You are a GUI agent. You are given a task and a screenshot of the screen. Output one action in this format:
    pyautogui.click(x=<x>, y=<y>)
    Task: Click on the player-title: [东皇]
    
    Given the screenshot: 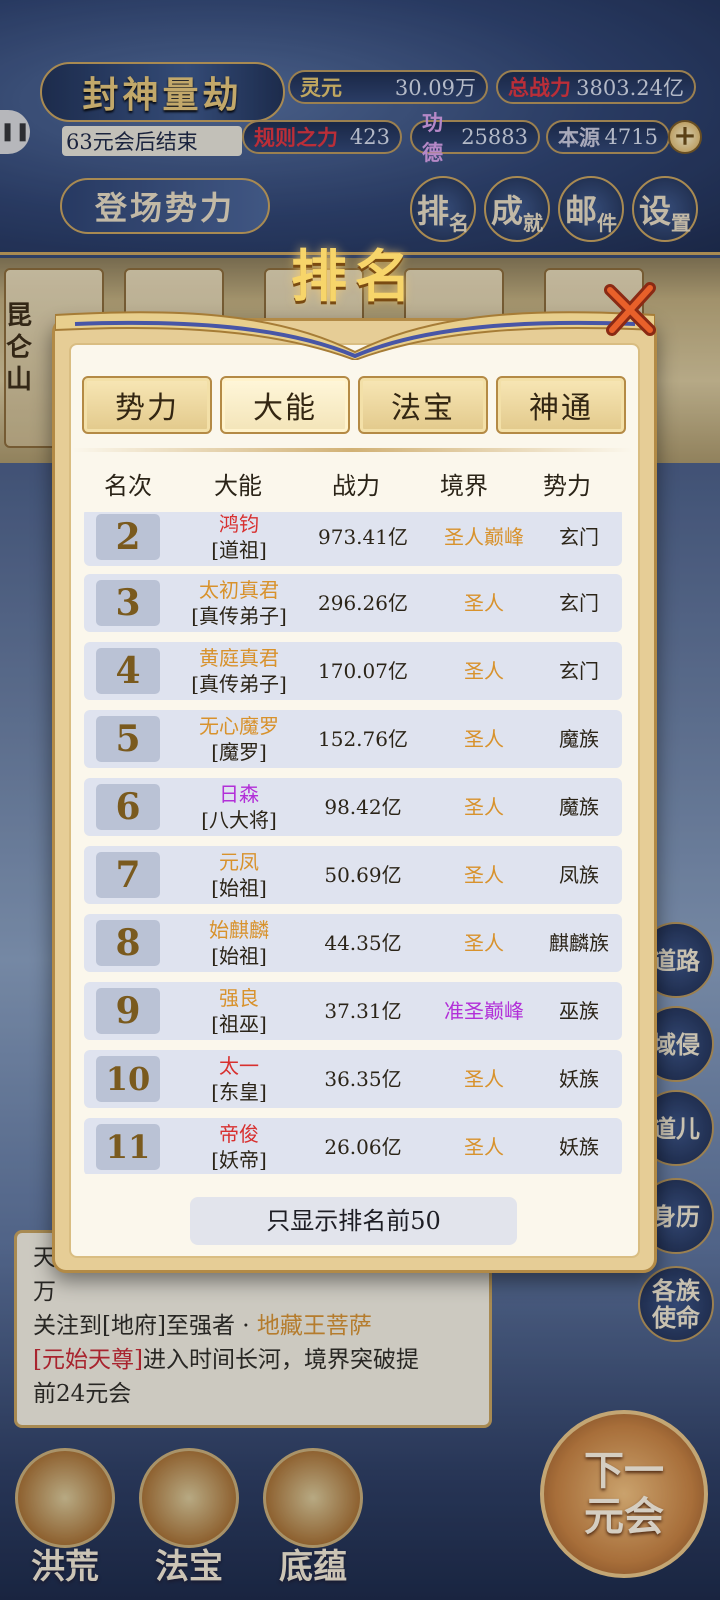 What is the action you would take?
    pyautogui.click(x=239, y=1092)
    